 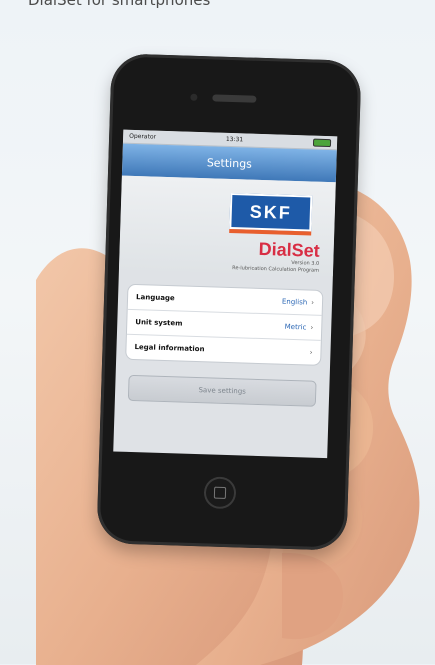 What do you see at coordinates (234, 139) in the screenshot?
I see `clock-label: 13:31` at bounding box center [234, 139].